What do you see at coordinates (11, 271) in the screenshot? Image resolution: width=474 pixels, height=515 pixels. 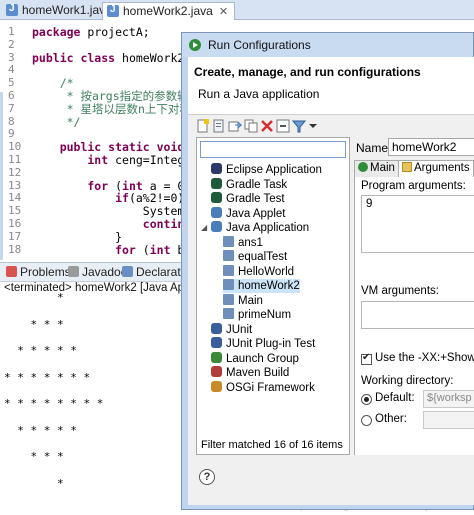 I see `problems-icon` at bounding box center [11, 271].